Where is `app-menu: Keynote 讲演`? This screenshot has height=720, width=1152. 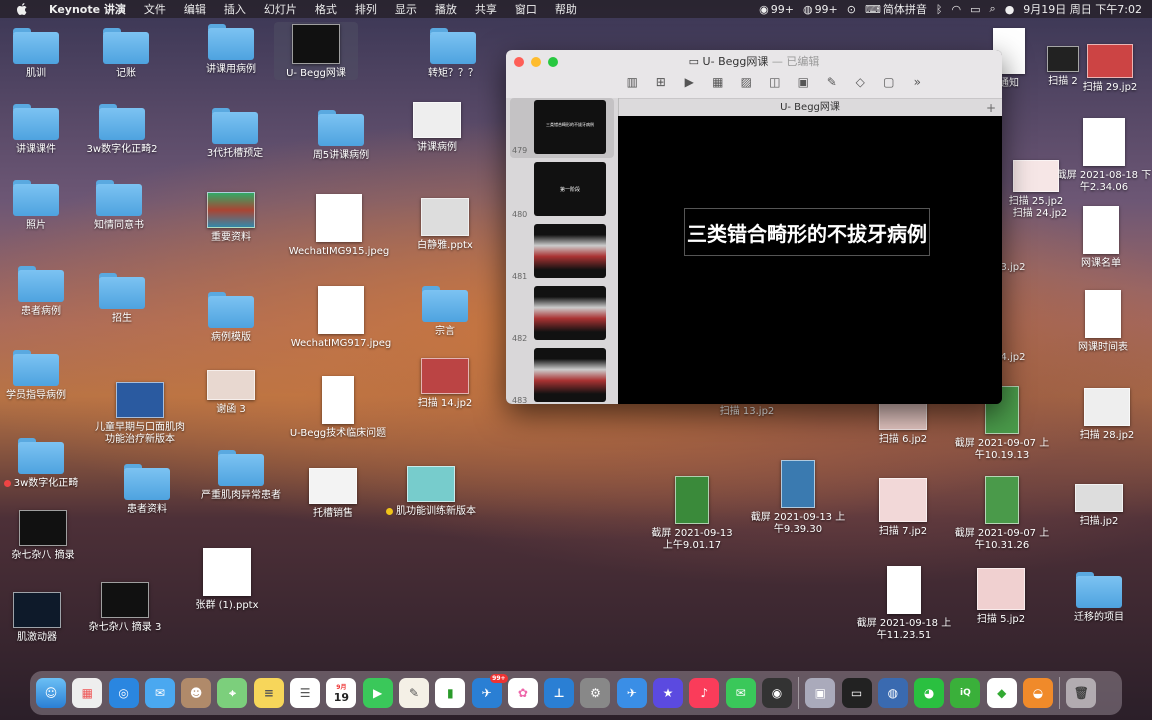 app-menu: Keynote 讲演 is located at coordinates (87, 9).